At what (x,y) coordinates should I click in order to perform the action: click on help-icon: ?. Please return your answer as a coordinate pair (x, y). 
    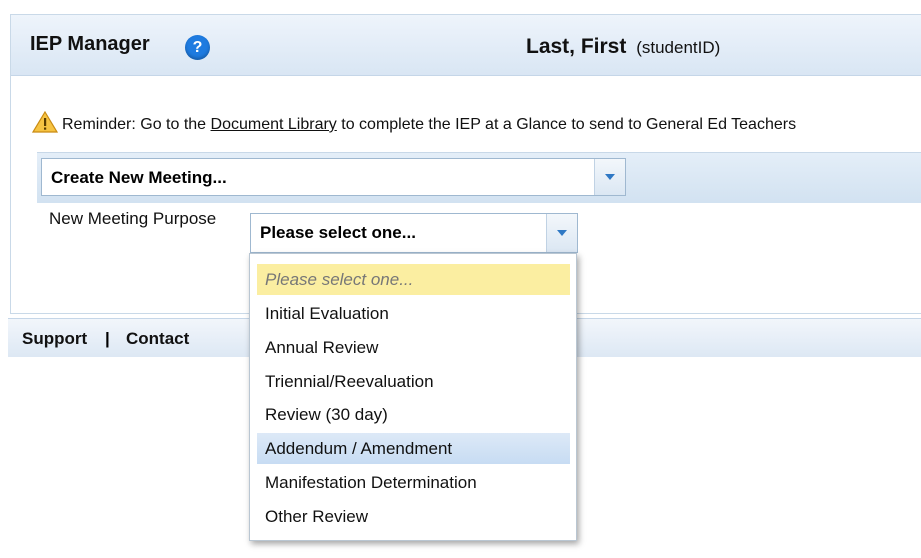
    Looking at the image, I should click on (197, 47).